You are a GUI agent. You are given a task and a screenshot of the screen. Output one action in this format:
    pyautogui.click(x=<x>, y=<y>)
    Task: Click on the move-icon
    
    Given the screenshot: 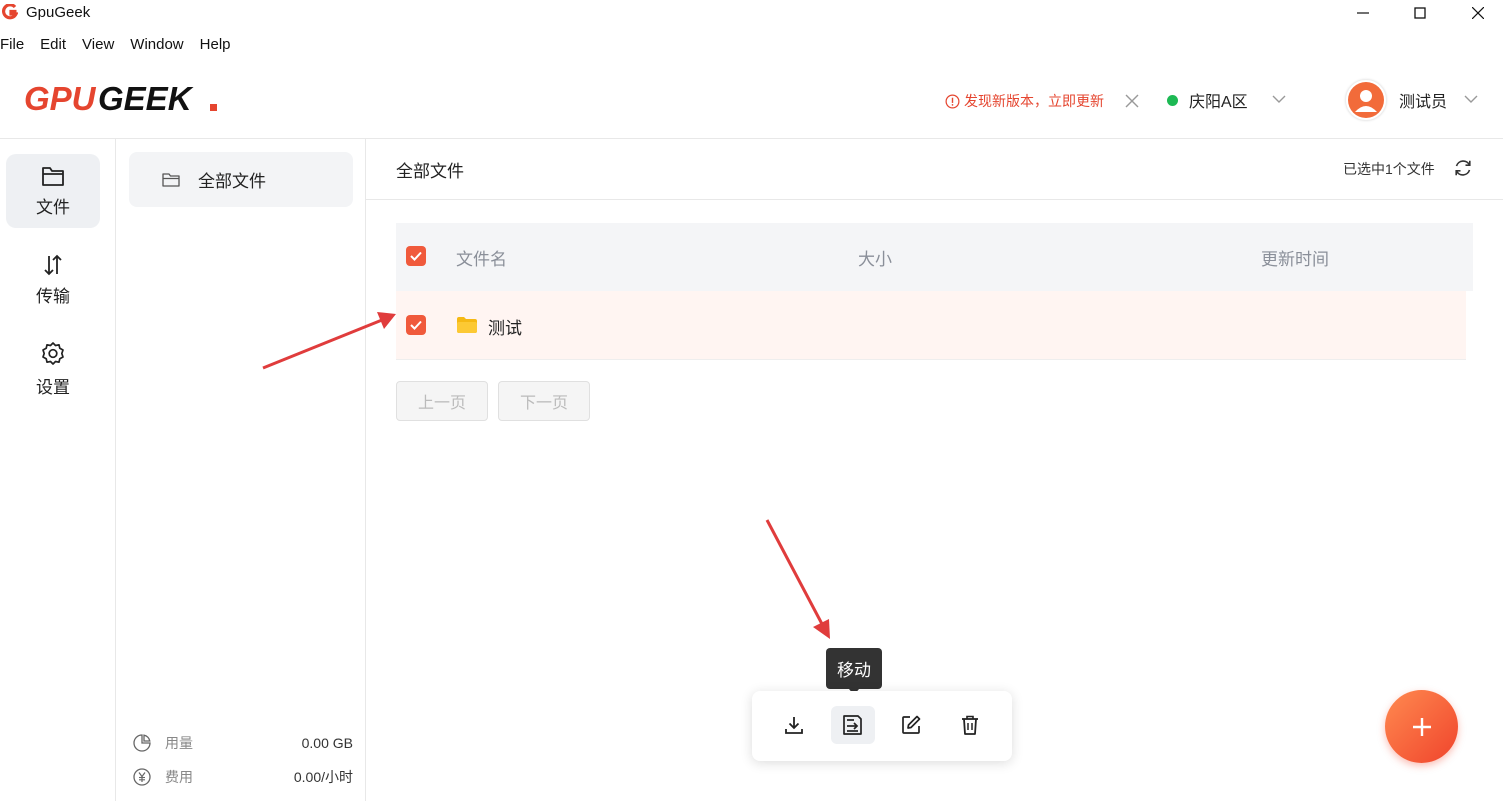 What is the action you would take?
    pyautogui.click(x=852, y=725)
    